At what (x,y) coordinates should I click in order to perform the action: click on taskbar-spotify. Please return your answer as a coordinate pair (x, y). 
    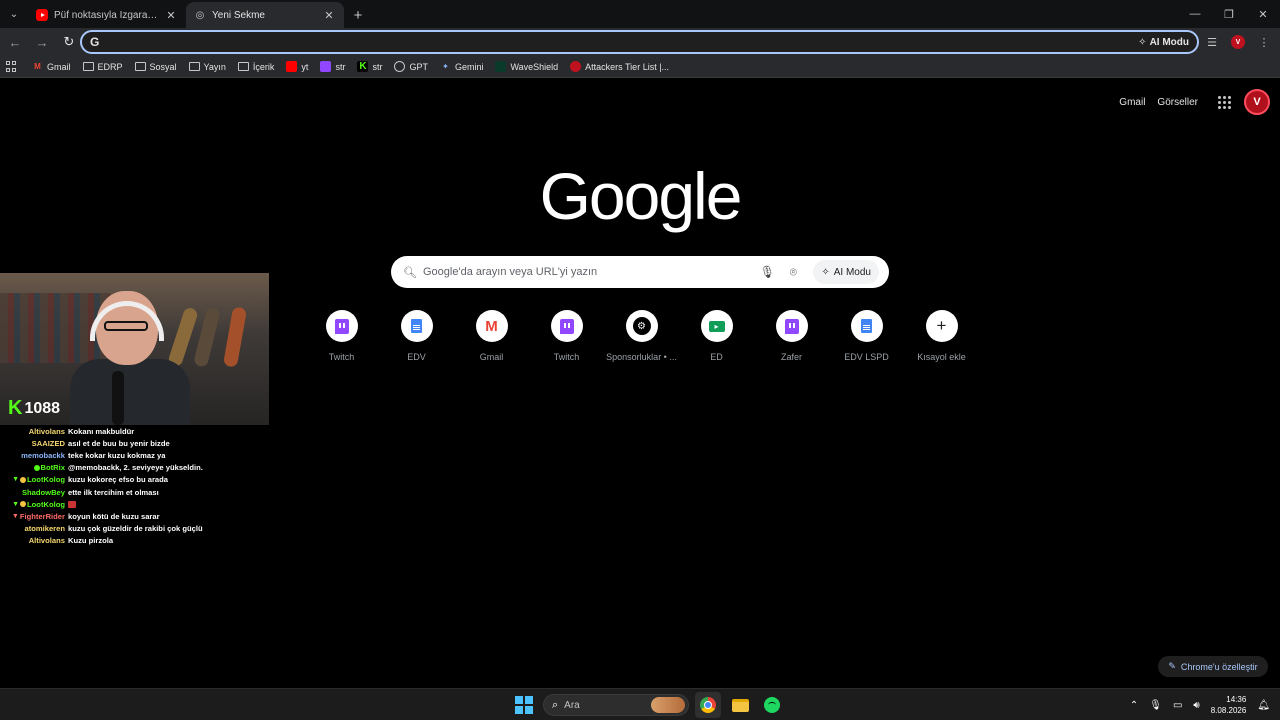
    Looking at the image, I should click on (772, 705).